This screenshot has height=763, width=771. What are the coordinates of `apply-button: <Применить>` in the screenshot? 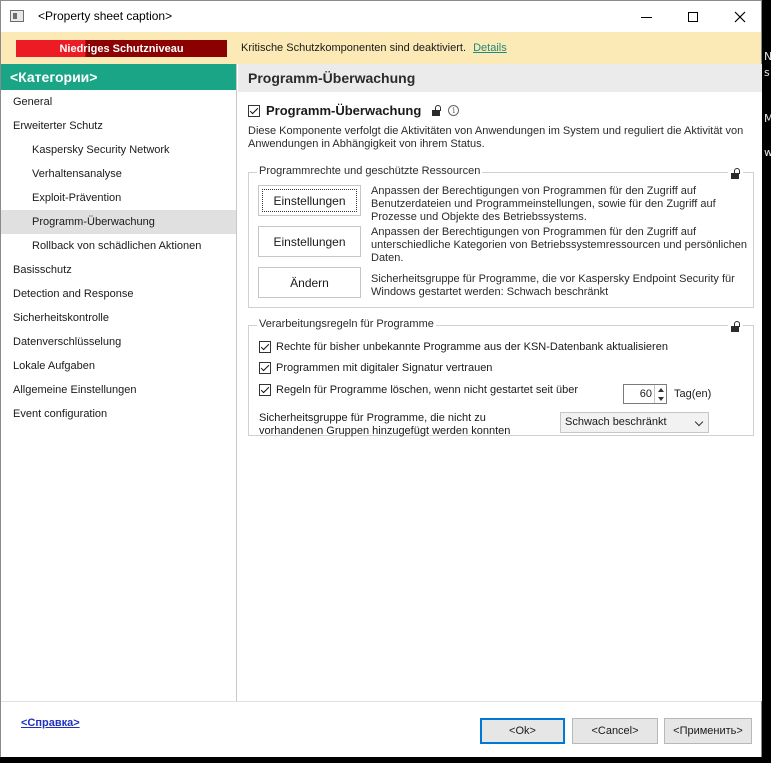 It's located at (708, 731).